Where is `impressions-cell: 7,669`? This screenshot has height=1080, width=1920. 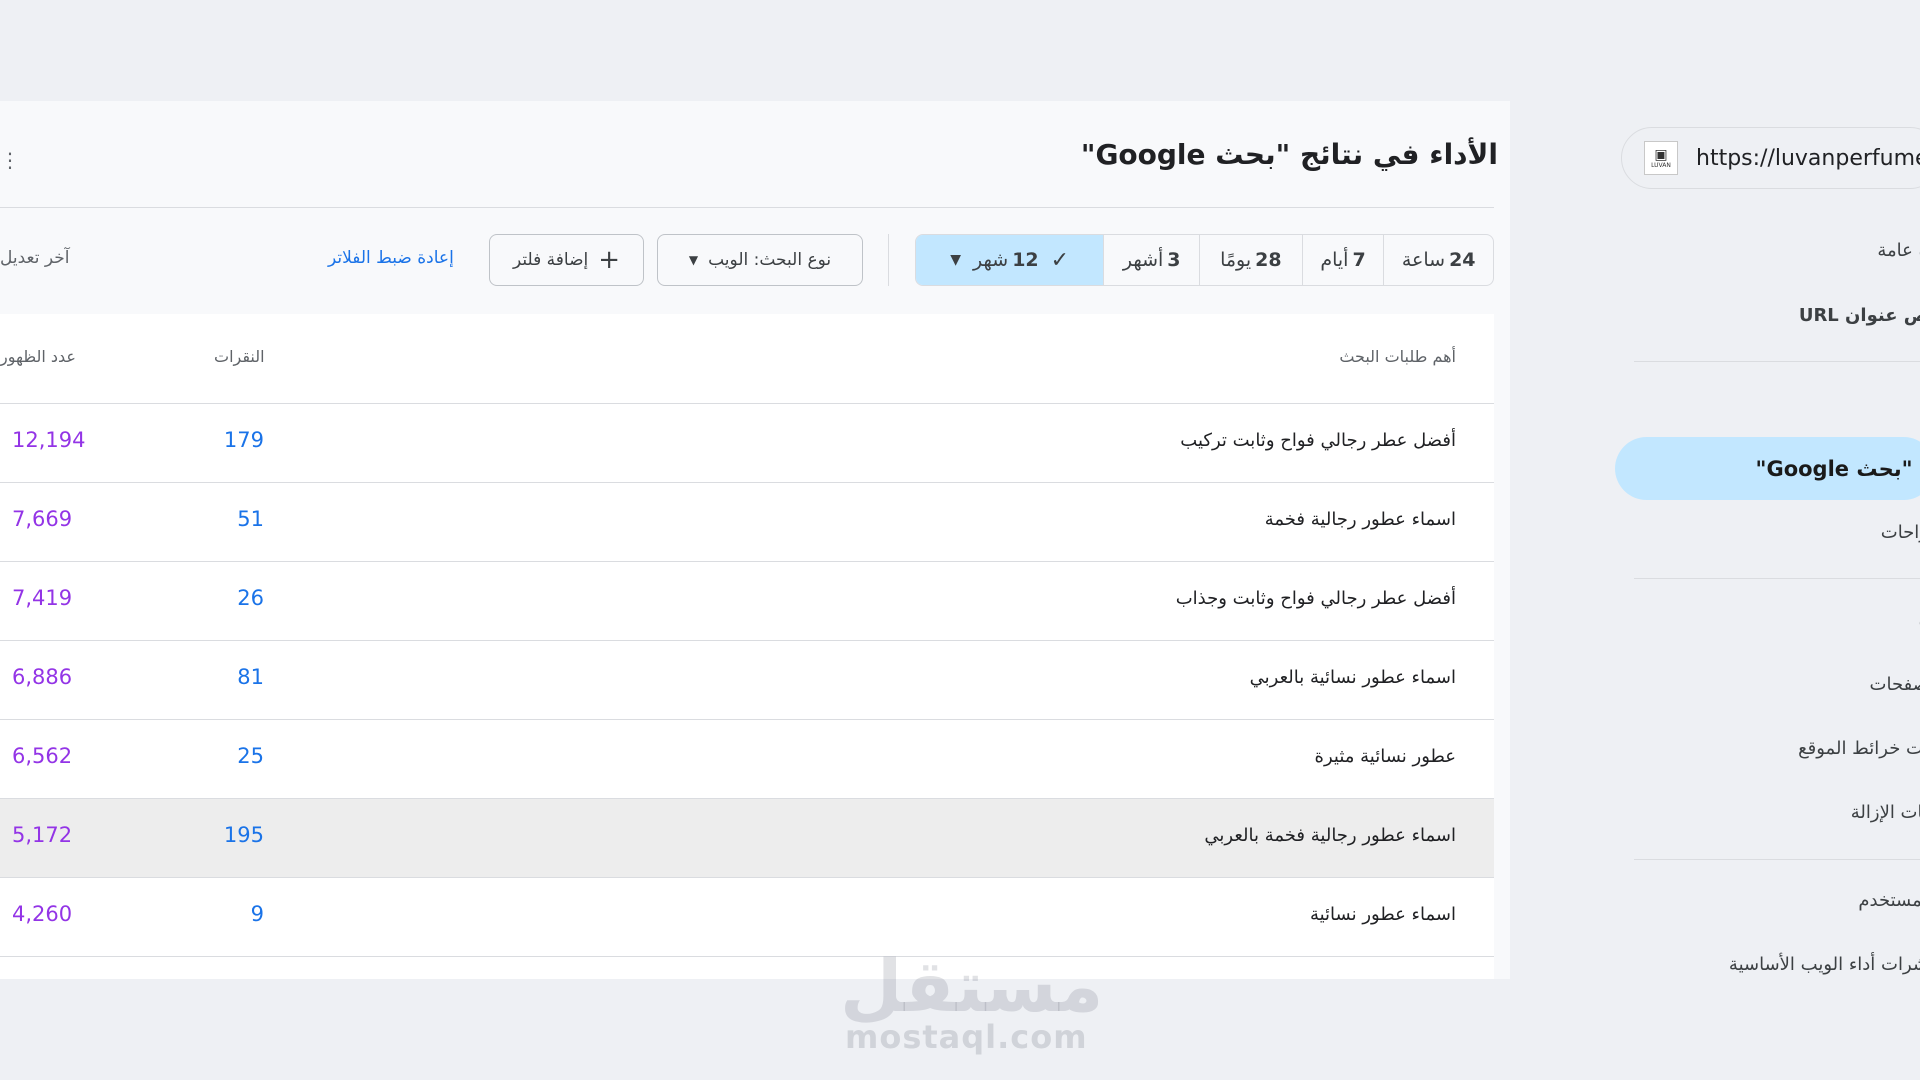 impressions-cell: 7,669 is located at coordinates (42, 519).